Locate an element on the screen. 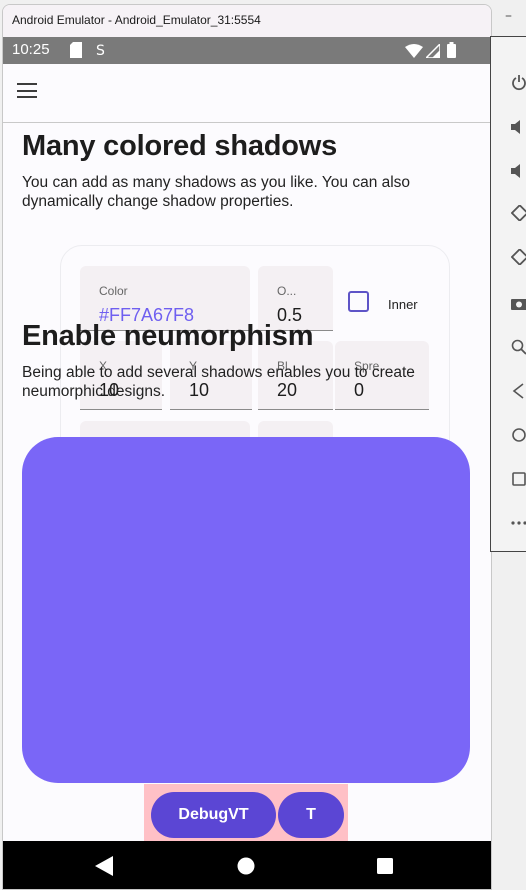 The width and height of the screenshot is (526, 890). status-bar: 10:25 S is located at coordinates (247, 50).